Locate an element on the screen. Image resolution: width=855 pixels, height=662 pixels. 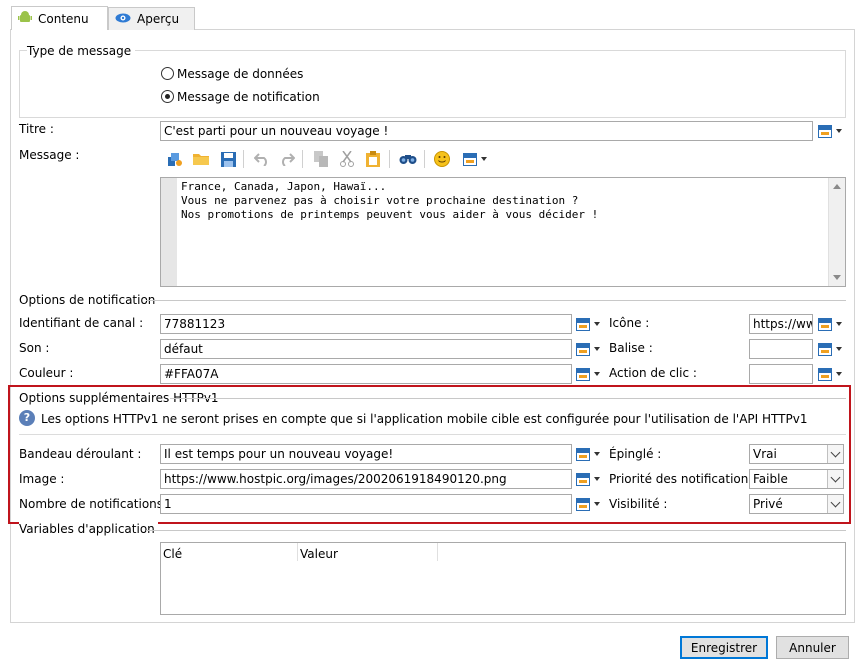
tag-input is located at coordinates (781, 349).